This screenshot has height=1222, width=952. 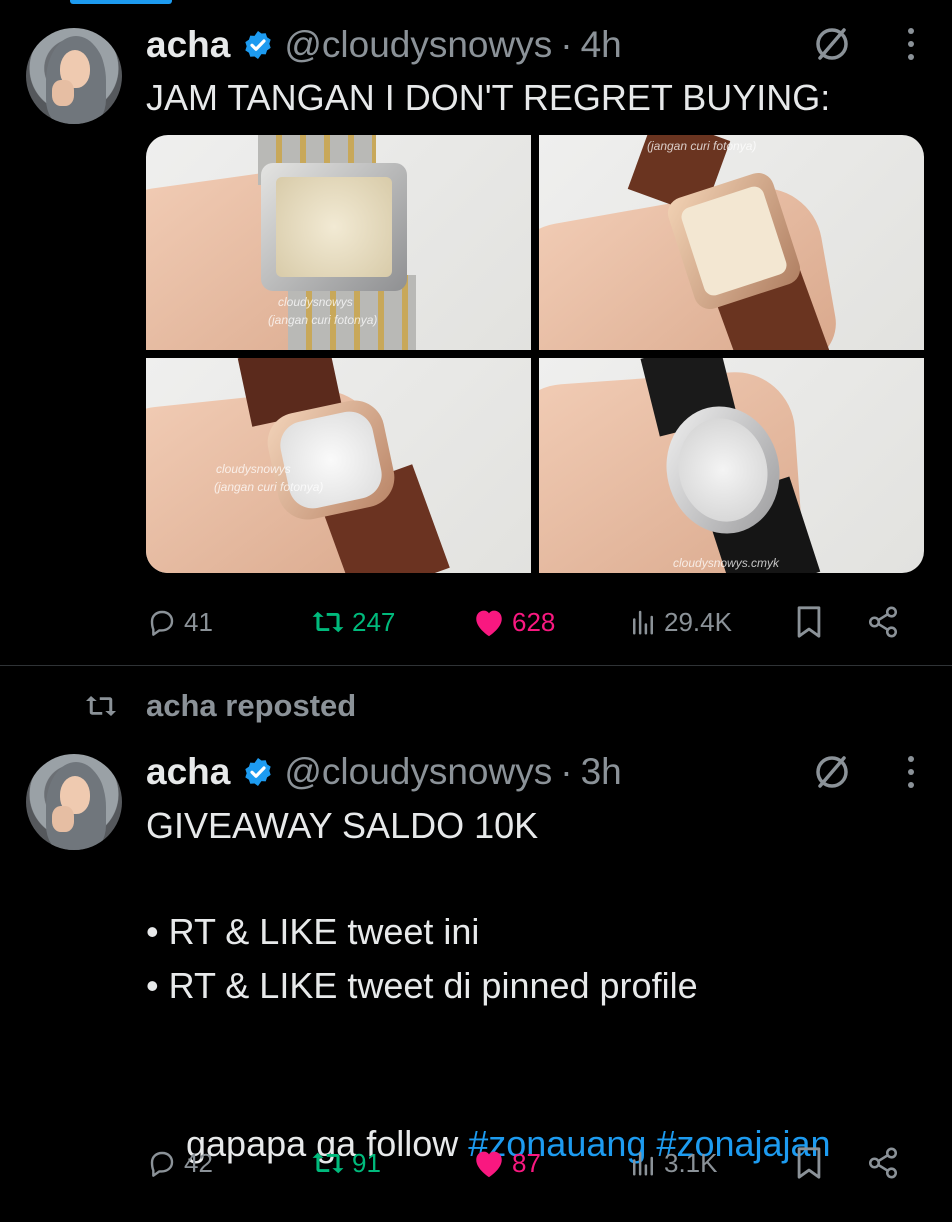 I want to click on tweet-bullet-2: • RT & LIKE tweet di pinned profile, so click(x=422, y=985).